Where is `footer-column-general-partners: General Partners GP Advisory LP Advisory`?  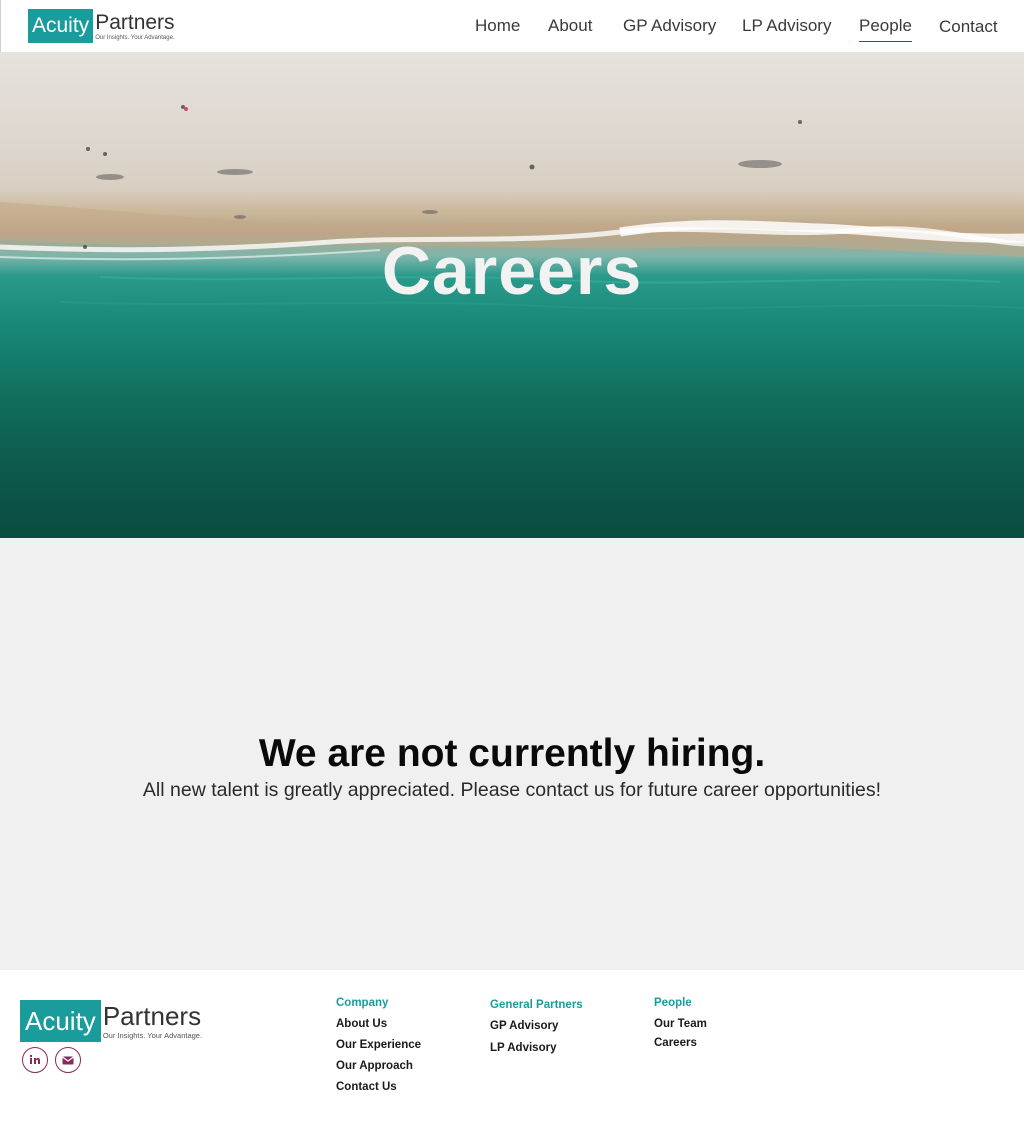 footer-column-general-partners: General Partners GP Advisory LP Advisory is located at coordinates (536, 1026).